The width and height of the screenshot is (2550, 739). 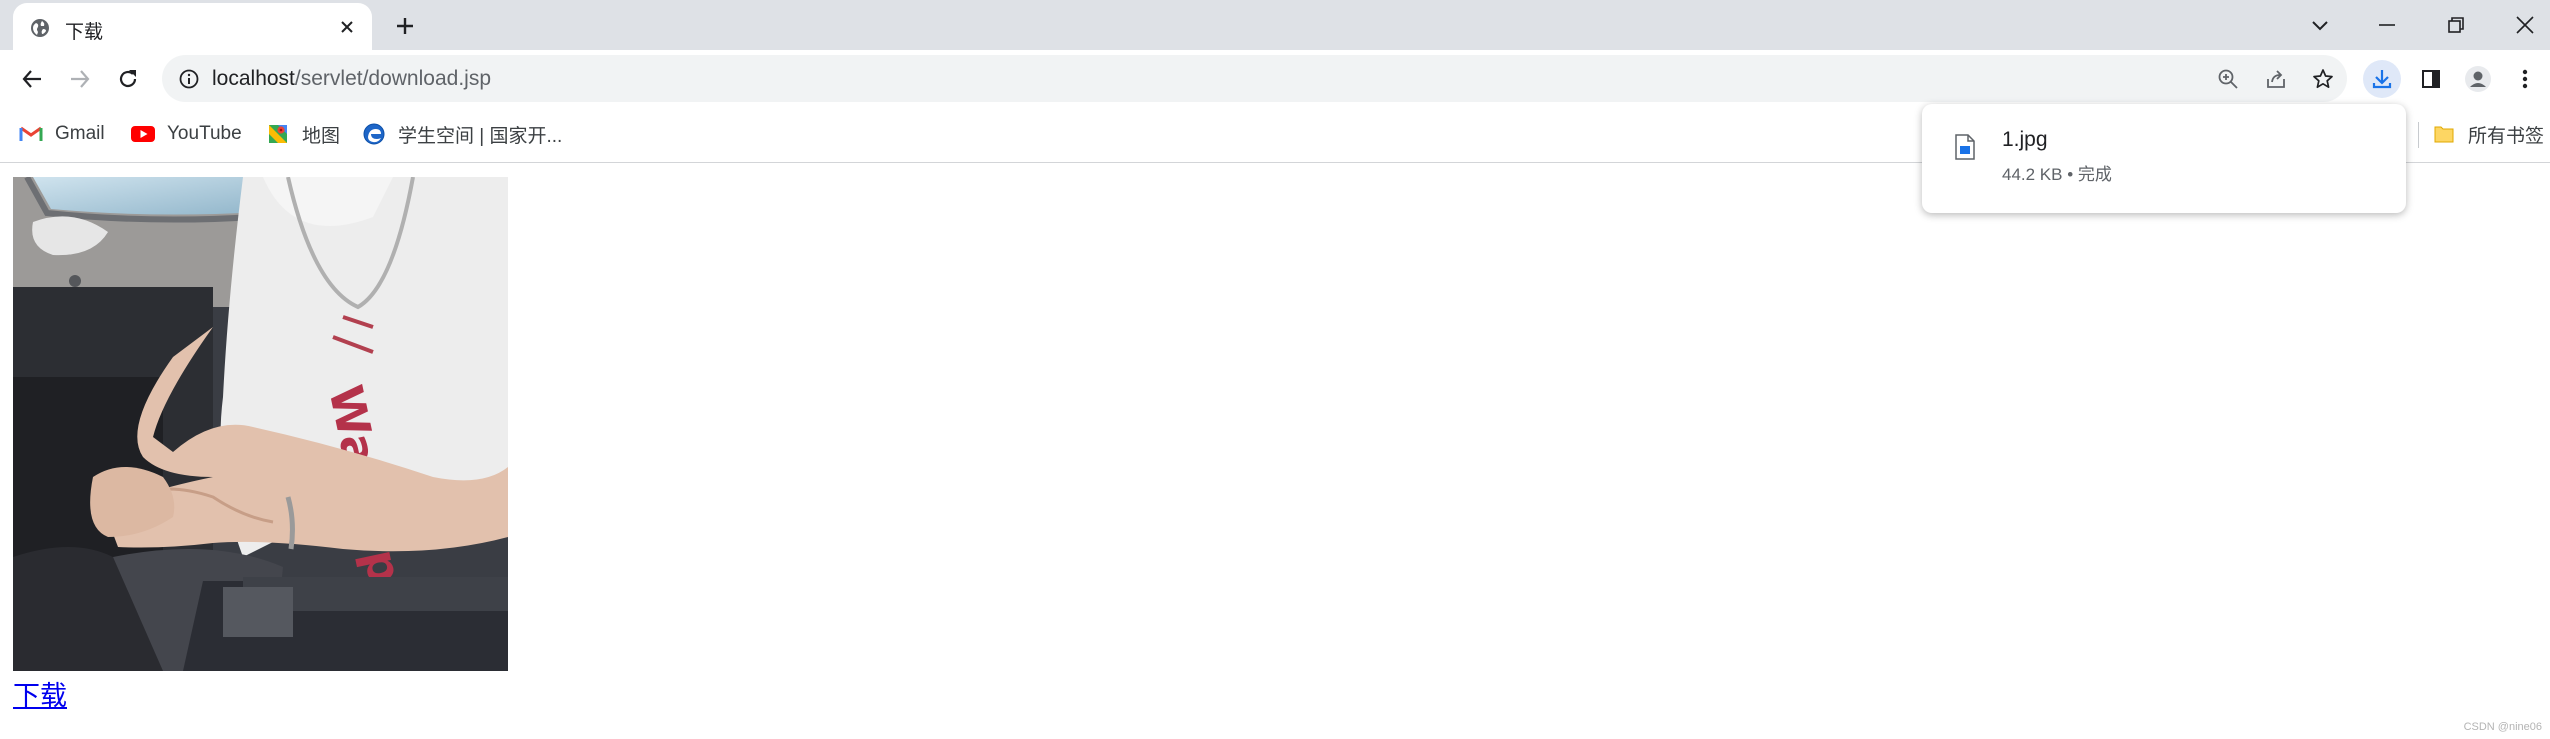 I want to click on bookmark-maps: 地图, so click(x=303, y=134).